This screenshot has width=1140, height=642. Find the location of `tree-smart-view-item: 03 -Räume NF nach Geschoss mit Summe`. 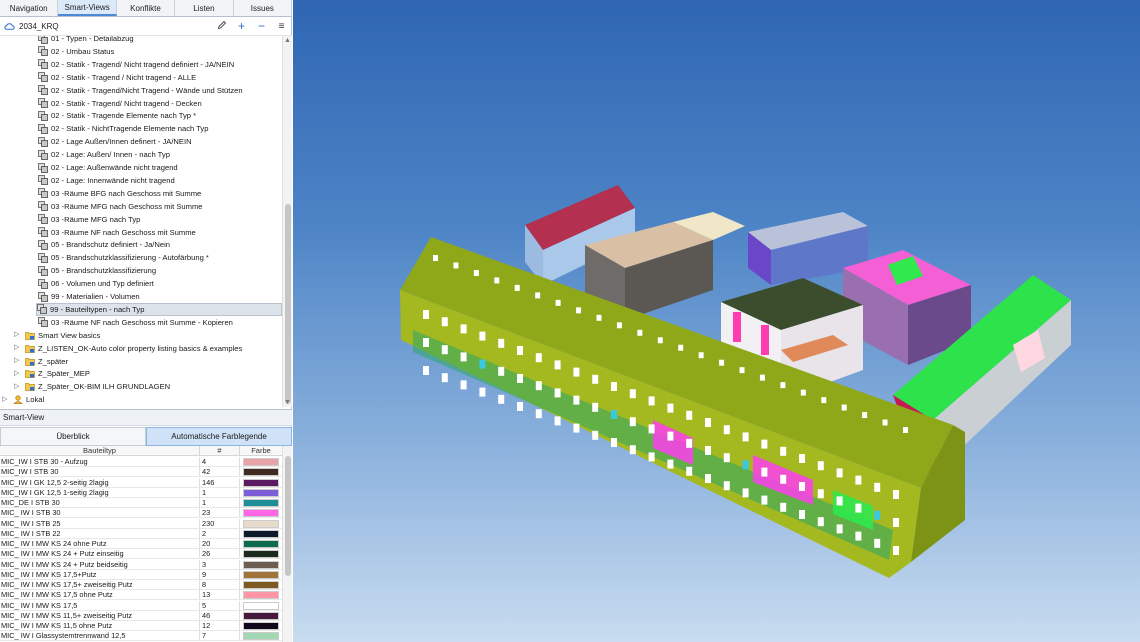

tree-smart-view-item: 03 -Räume NF nach Geschoss mit Summe is located at coordinates (117, 232).